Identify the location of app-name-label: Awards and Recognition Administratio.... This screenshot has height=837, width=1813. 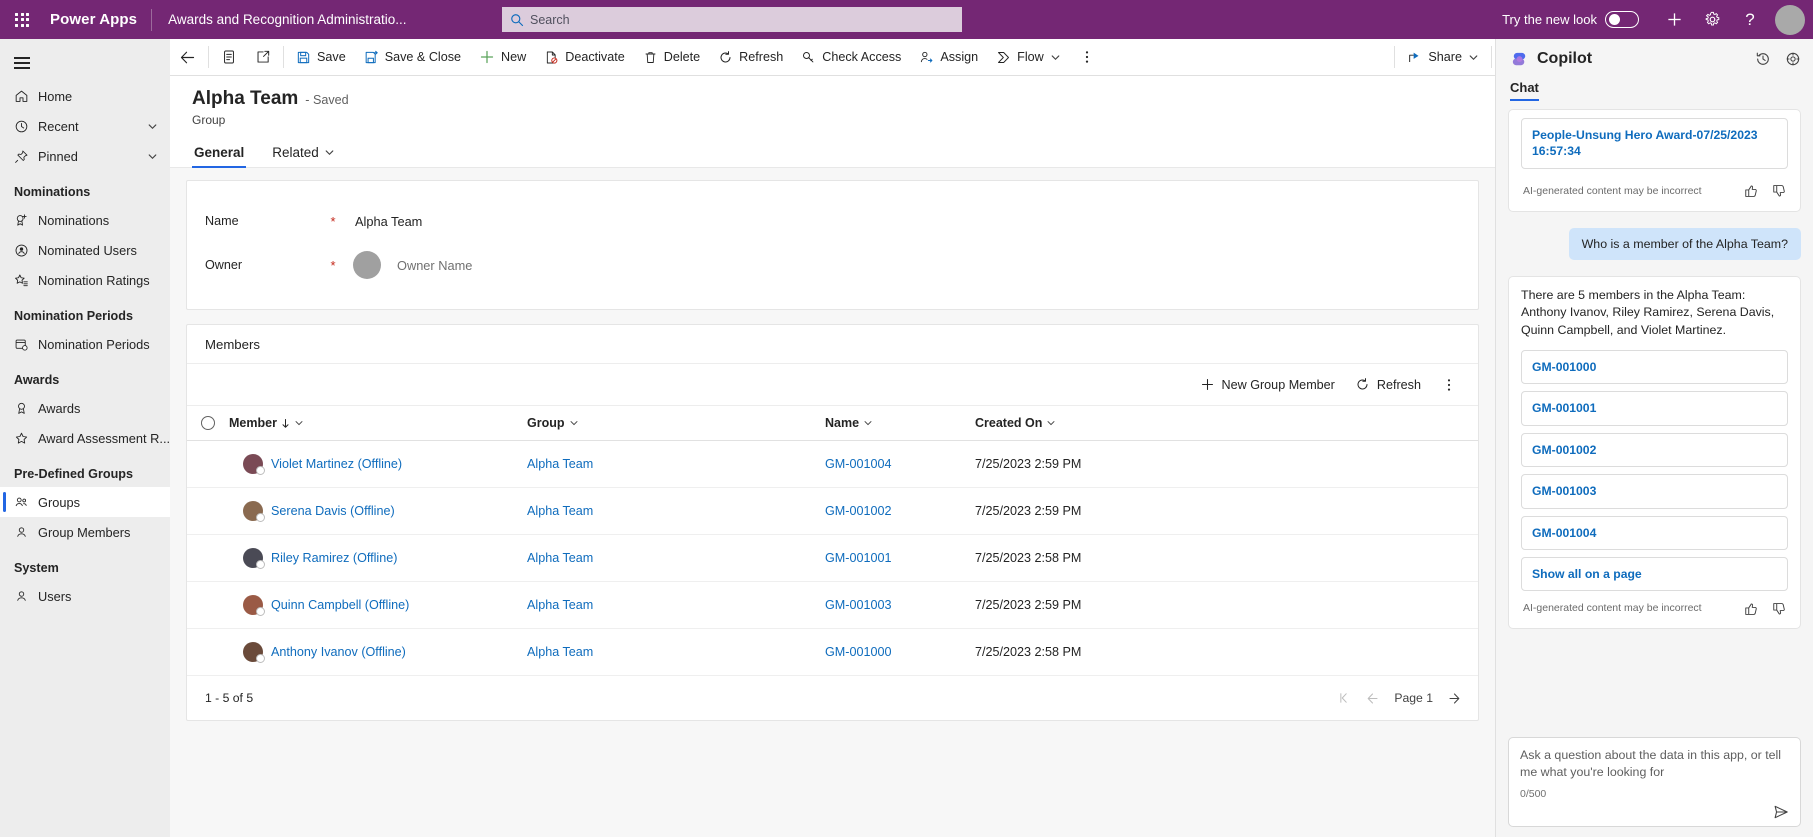
(279, 19).